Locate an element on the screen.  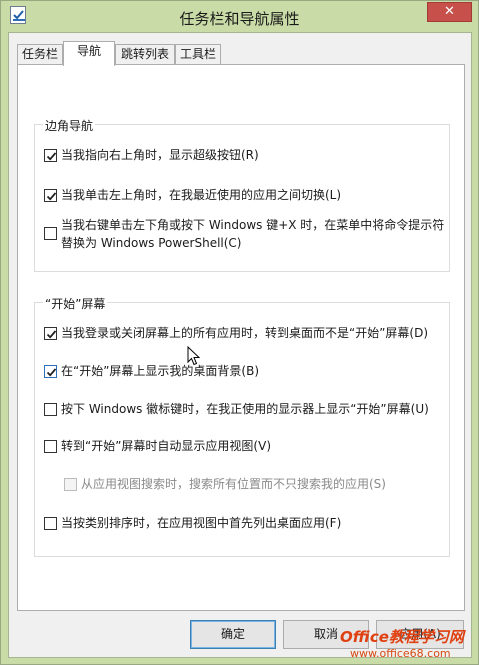
option-list-desktop-apps-first: 当按类别排序时，在应用视图中首先列出桌面应用(F) is located at coordinates (244, 523).